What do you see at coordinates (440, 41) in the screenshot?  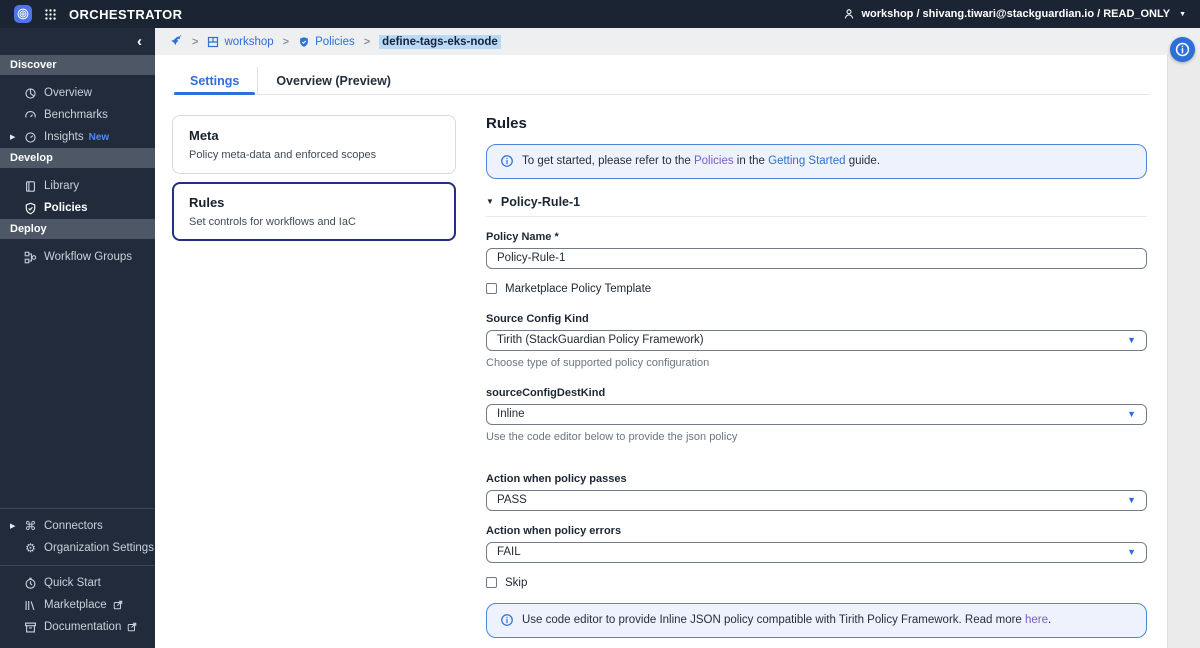 I see `breadcrumb-current-policy-name: define-tags-eks-node` at bounding box center [440, 41].